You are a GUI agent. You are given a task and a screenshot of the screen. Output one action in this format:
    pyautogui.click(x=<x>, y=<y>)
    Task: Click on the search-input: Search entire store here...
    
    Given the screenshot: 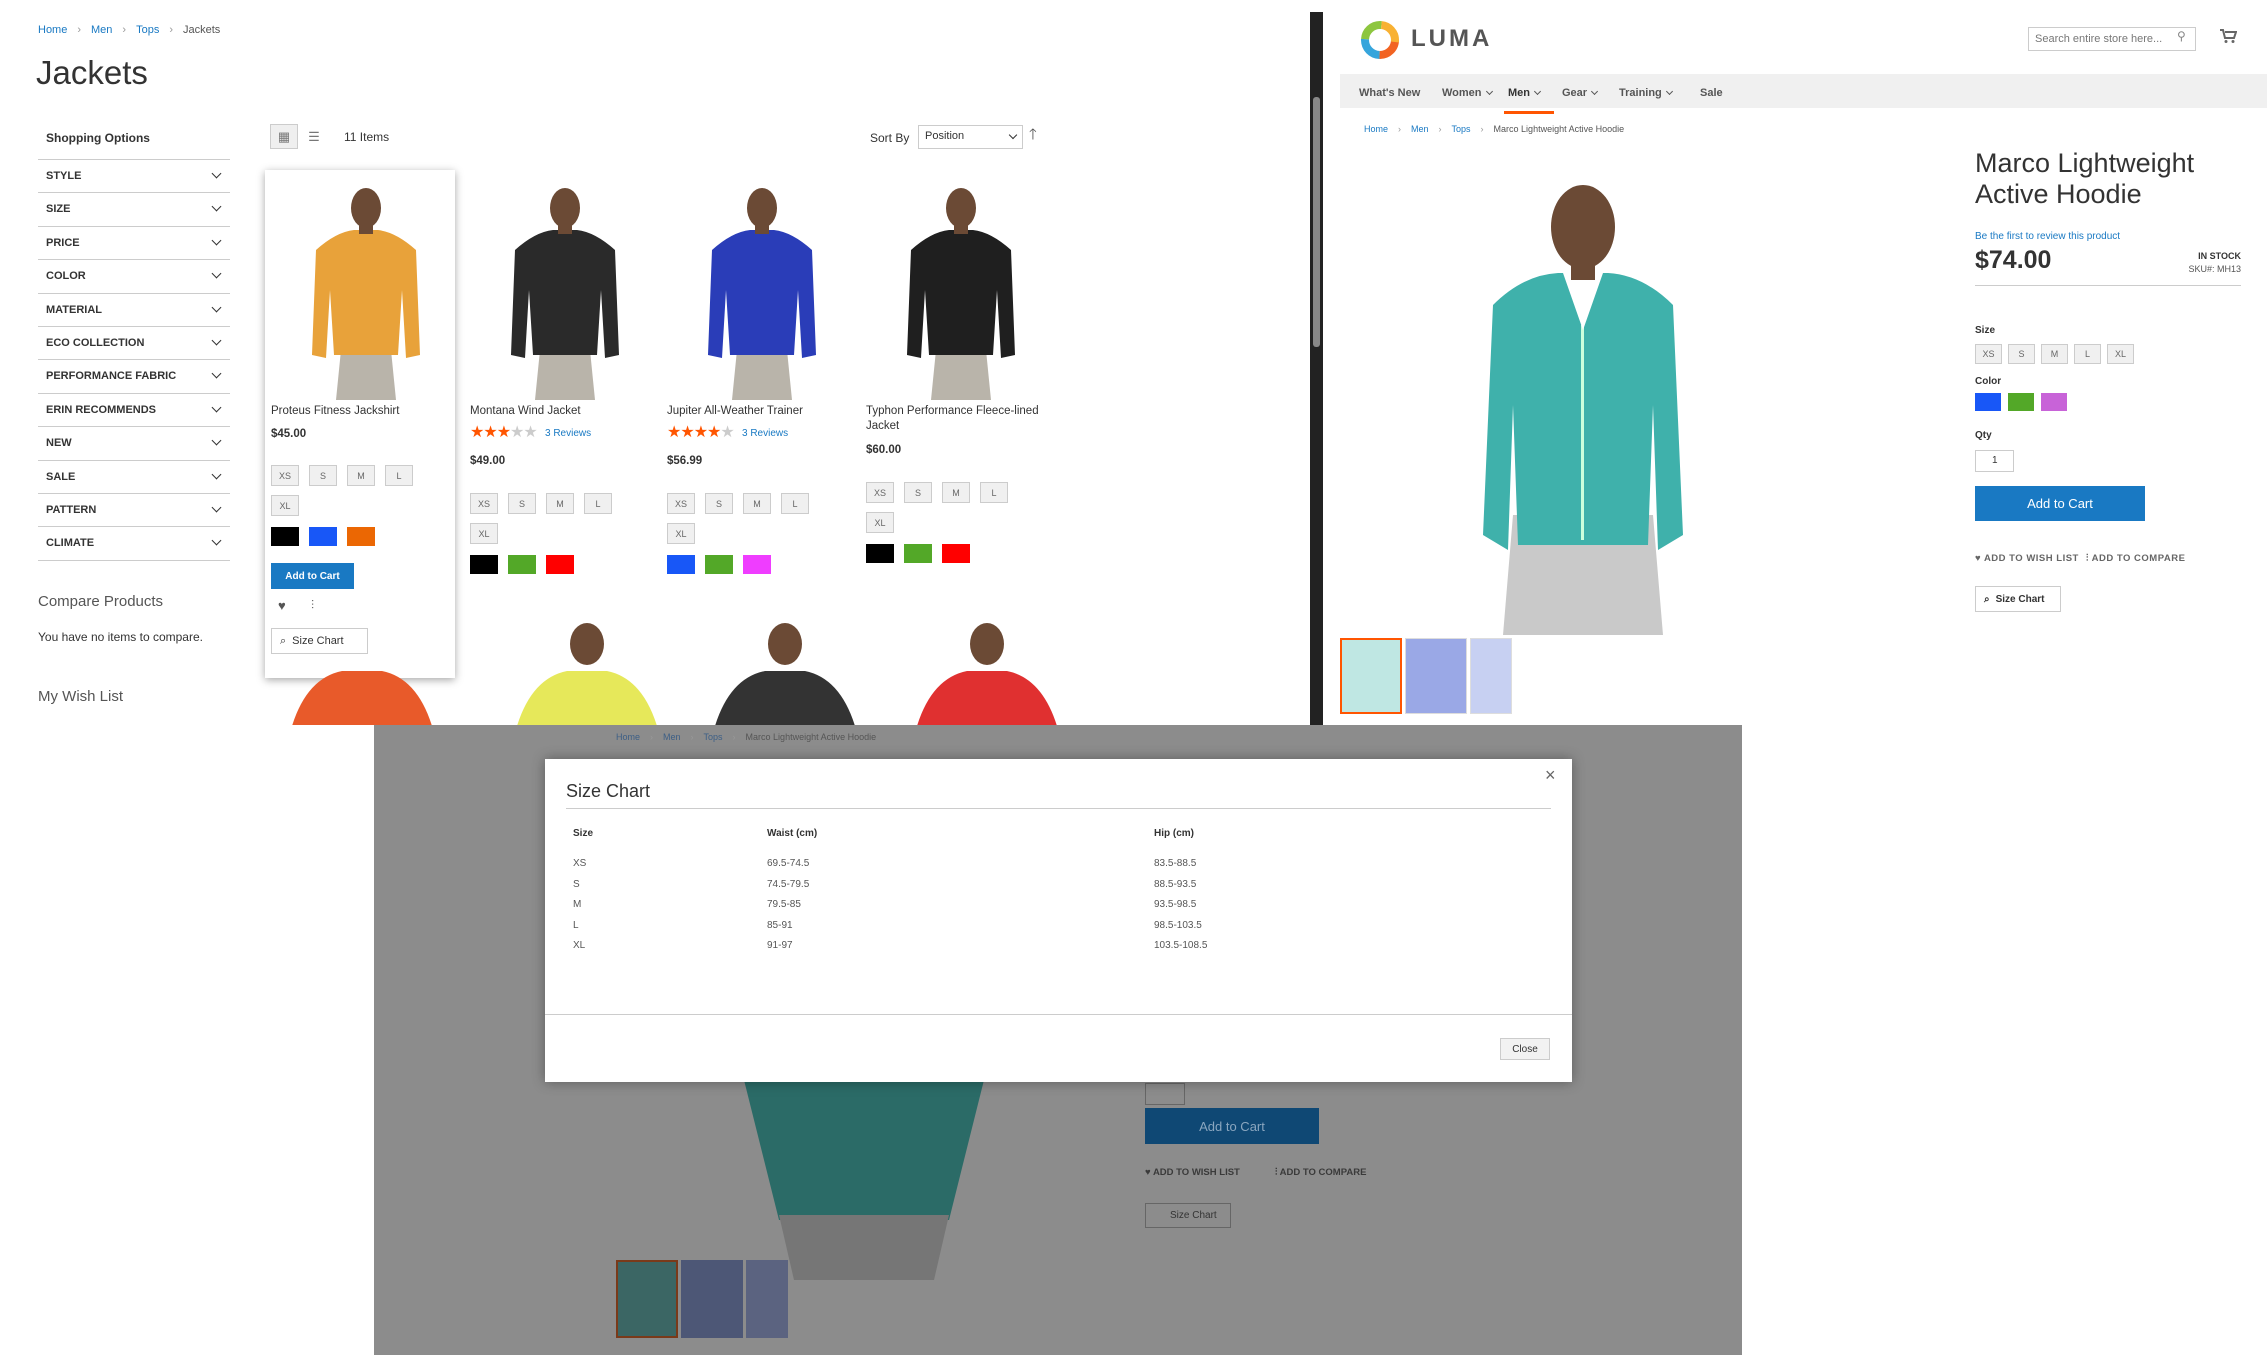 What is the action you would take?
    pyautogui.click(x=2112, y=39)
    